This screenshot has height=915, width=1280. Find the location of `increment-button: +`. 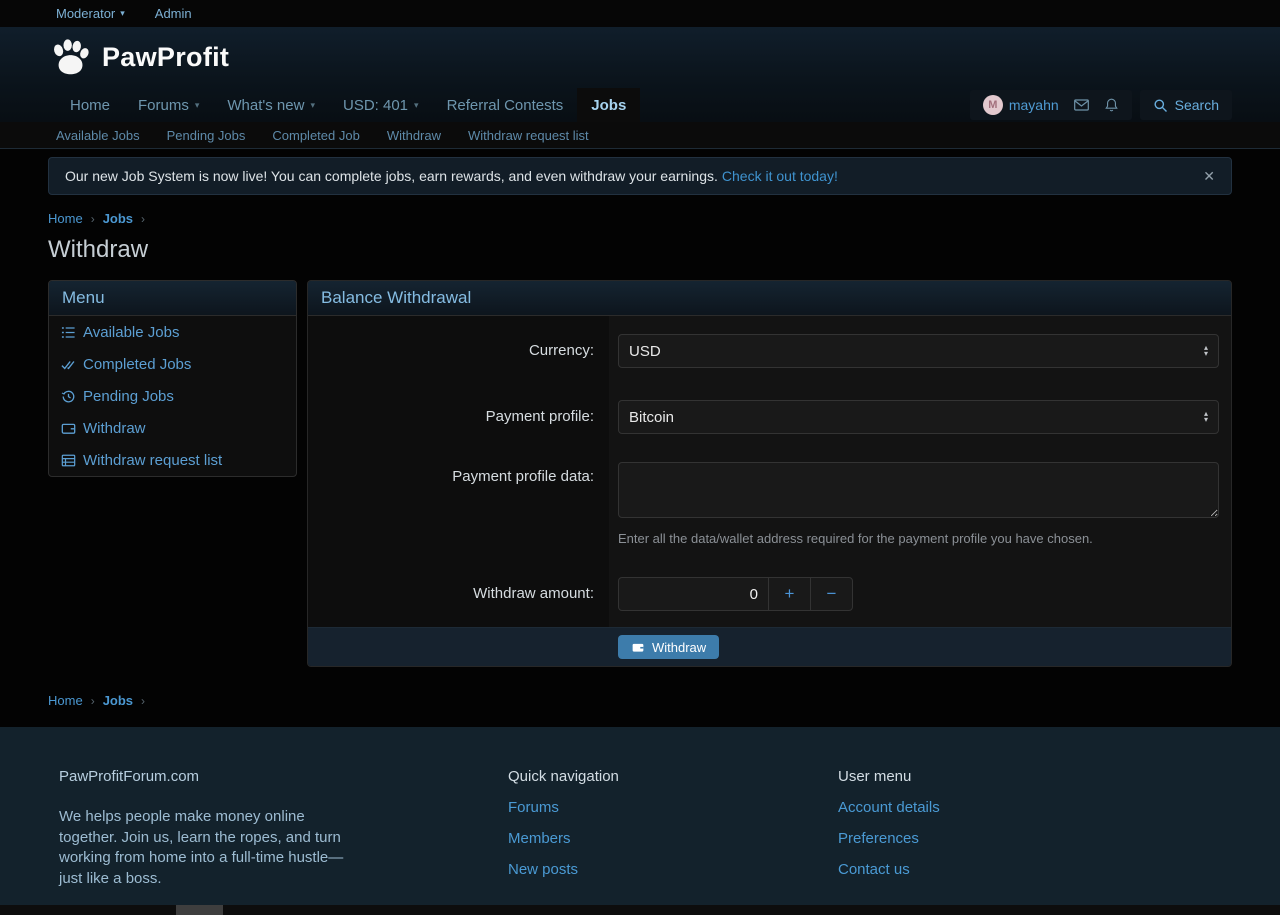

increment-button: + is located at coordinates (789, 594).